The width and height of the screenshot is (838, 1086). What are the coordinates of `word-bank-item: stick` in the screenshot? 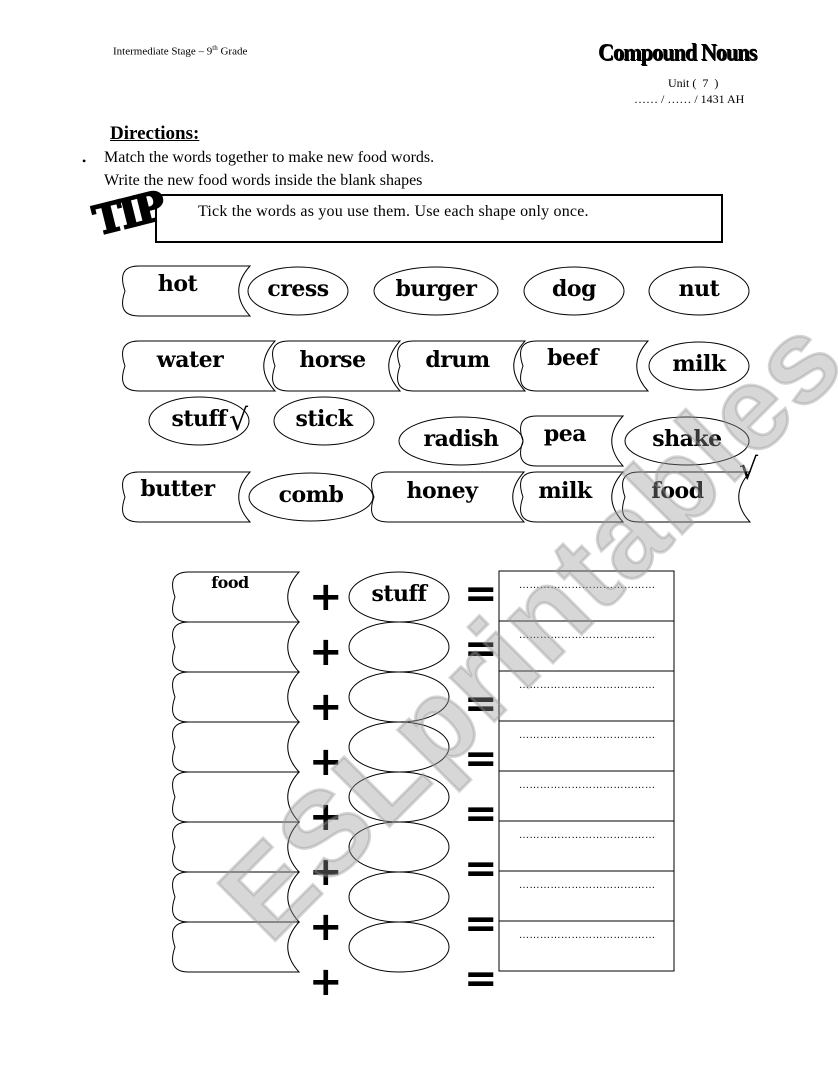 It's located at (324, 419).